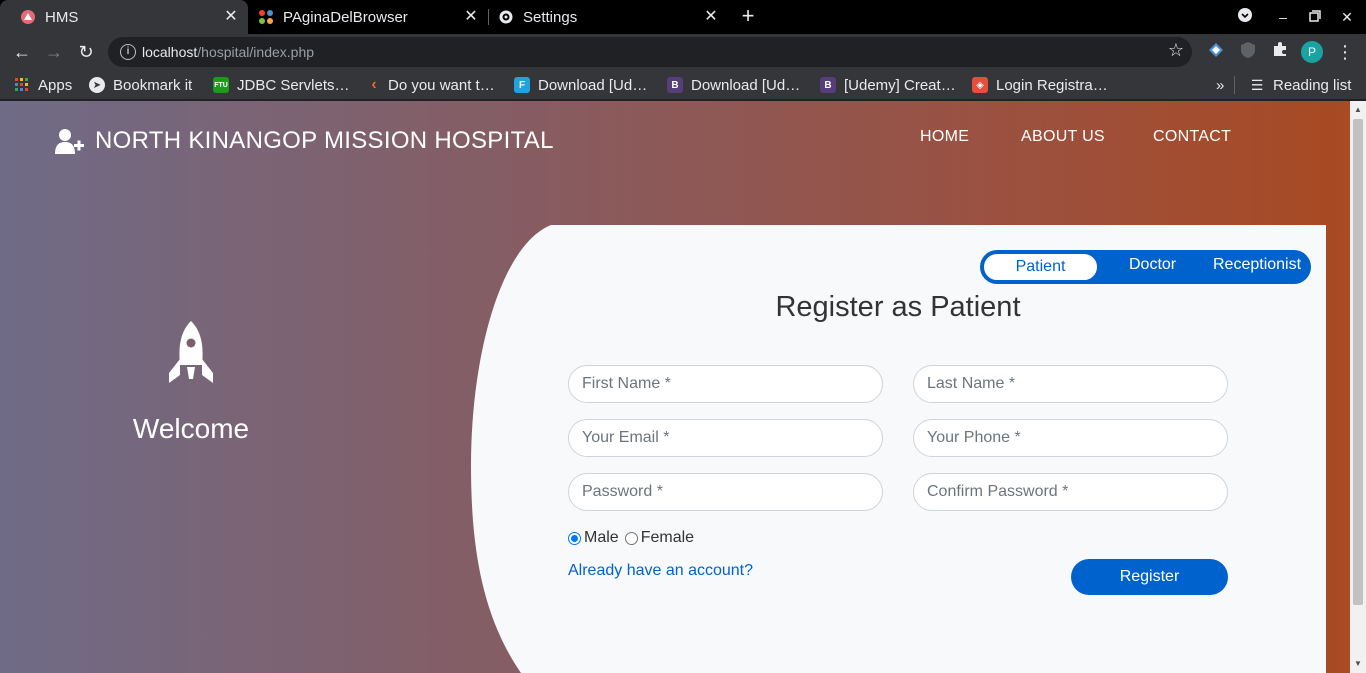 The height and width of the screenshot is (673, 1366). Describe the element at coordinates (1070, 438) in the screenshot. I see `phone-field` at that location.